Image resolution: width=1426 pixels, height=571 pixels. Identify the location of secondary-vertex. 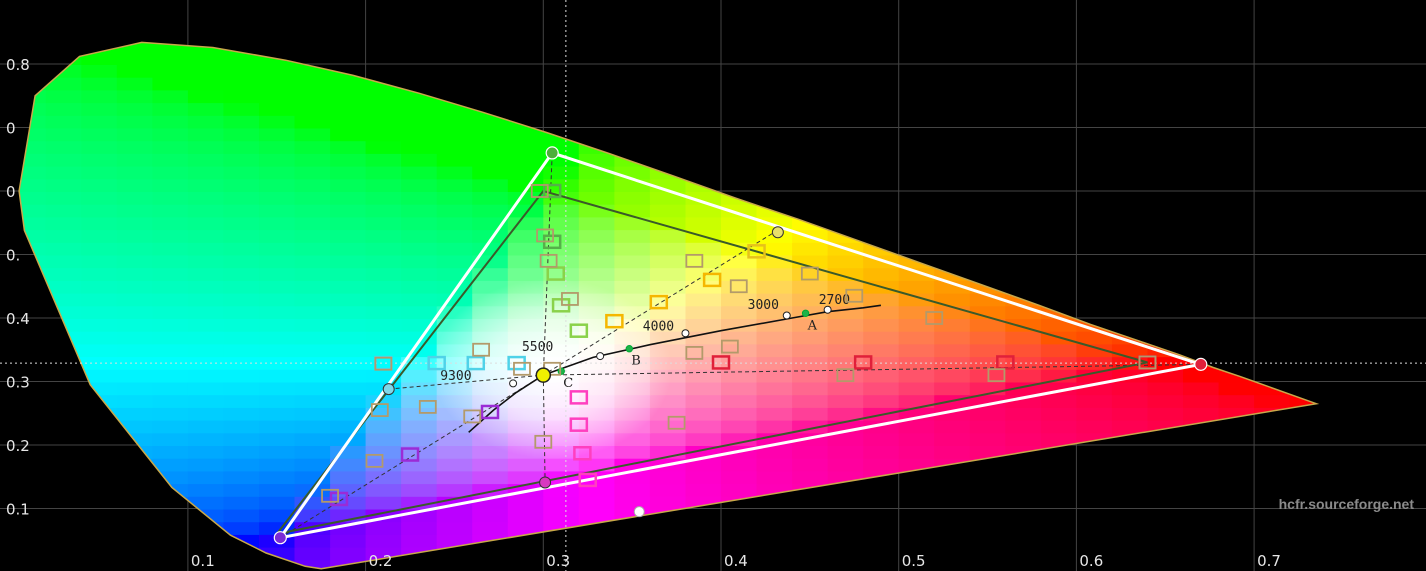
(777, 232).